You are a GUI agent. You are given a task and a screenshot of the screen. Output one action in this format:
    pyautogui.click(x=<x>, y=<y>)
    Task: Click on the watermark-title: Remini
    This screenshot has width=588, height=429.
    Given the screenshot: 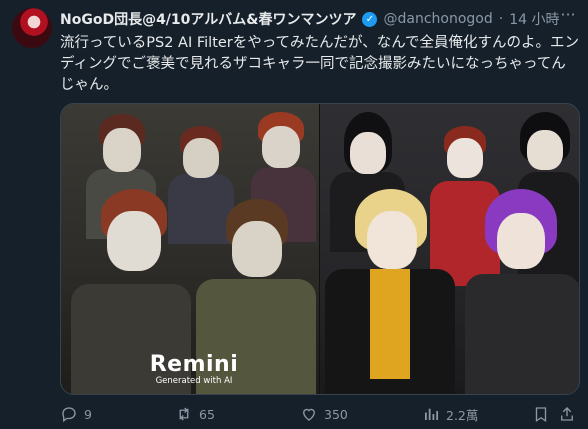 What is the action you would take?
    pyautogui.click(x=194, y=364)
    